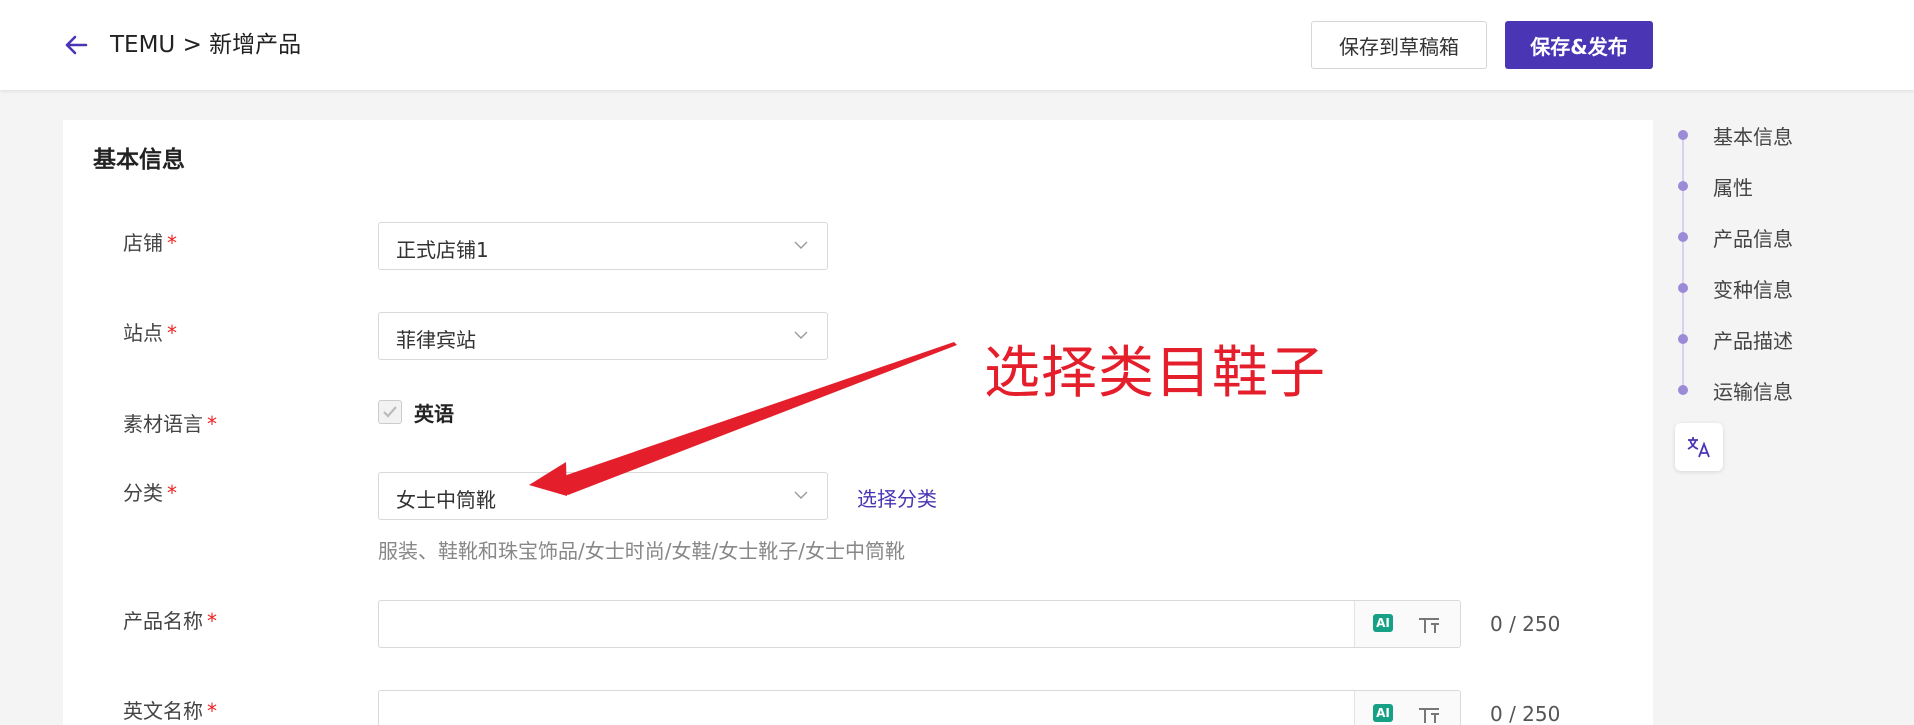 This screenshot has width=1914, height=725. Describe the element at coordinates (919, 624) in the screenshot. I see `product-name-input: AI` at that location.